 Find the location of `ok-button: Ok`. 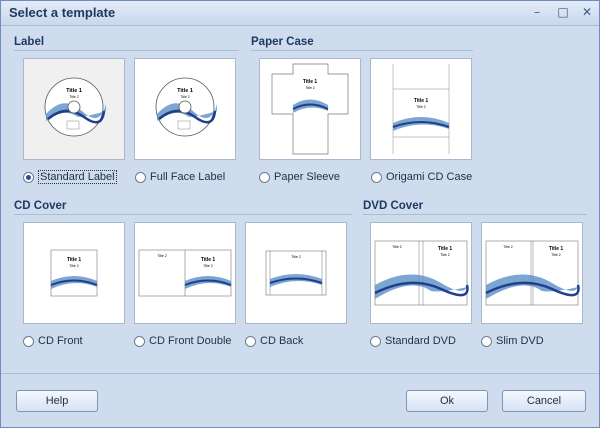

ok-button: Ok is located at coordinates (447, 401).